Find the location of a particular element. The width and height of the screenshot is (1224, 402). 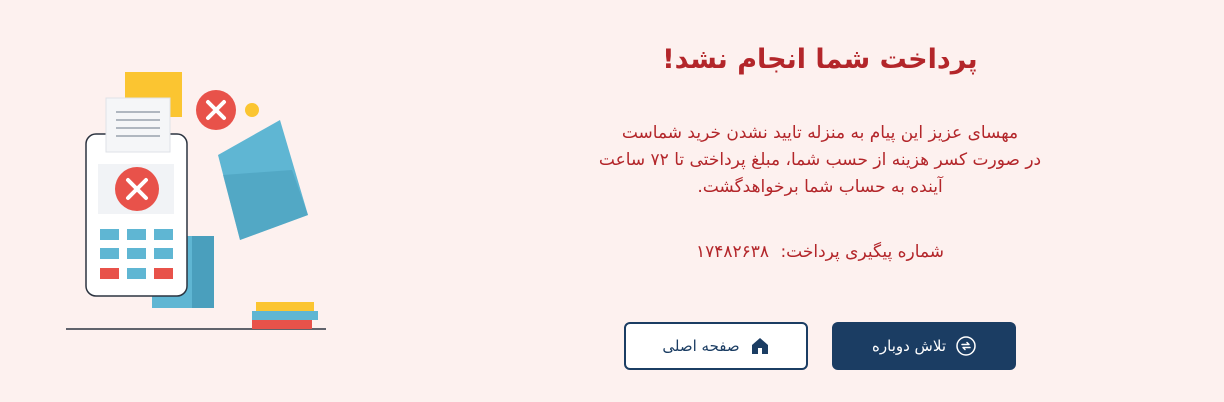

retry-button: تلاش دوباره is located at coordinates (924, 346).